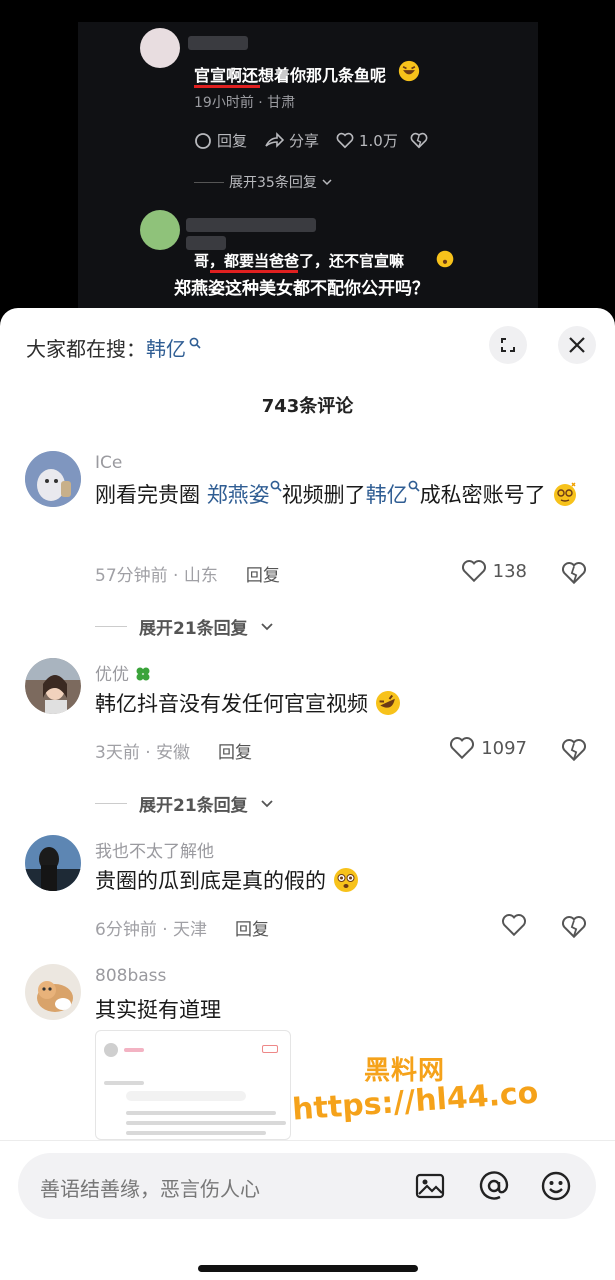  I want to click on watermark-title: 黑料网, so click(405, 1071).